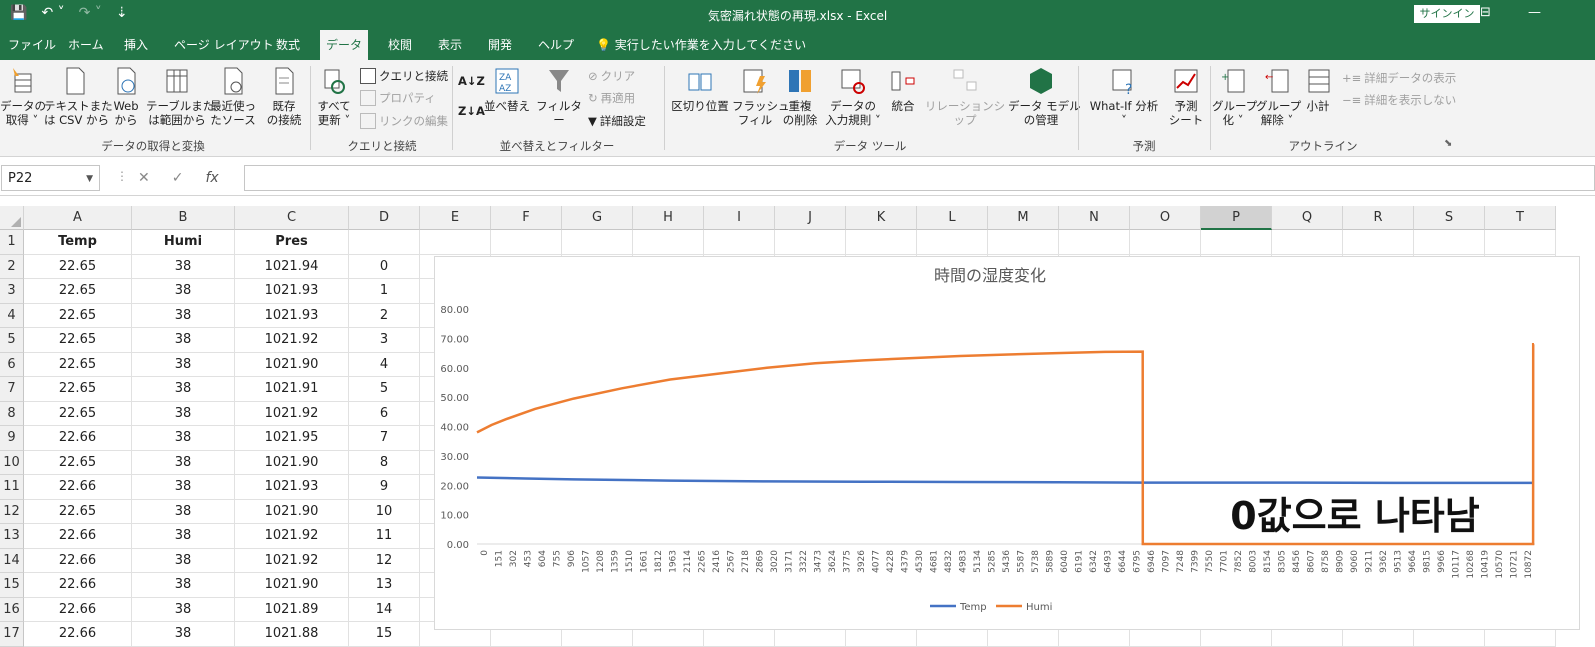 This screenshot has width=1595, height=647. What do you see at coordinates (183, 218) in the screenshot?
I see `column-header-b: B` at bounding box center [183, 218].